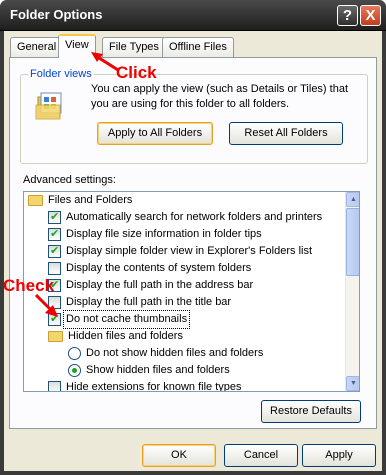  Describe the element at coordinates (158, 268) in the screenshot. I see `checkbox-label: Display the contents of system folders` at that location.